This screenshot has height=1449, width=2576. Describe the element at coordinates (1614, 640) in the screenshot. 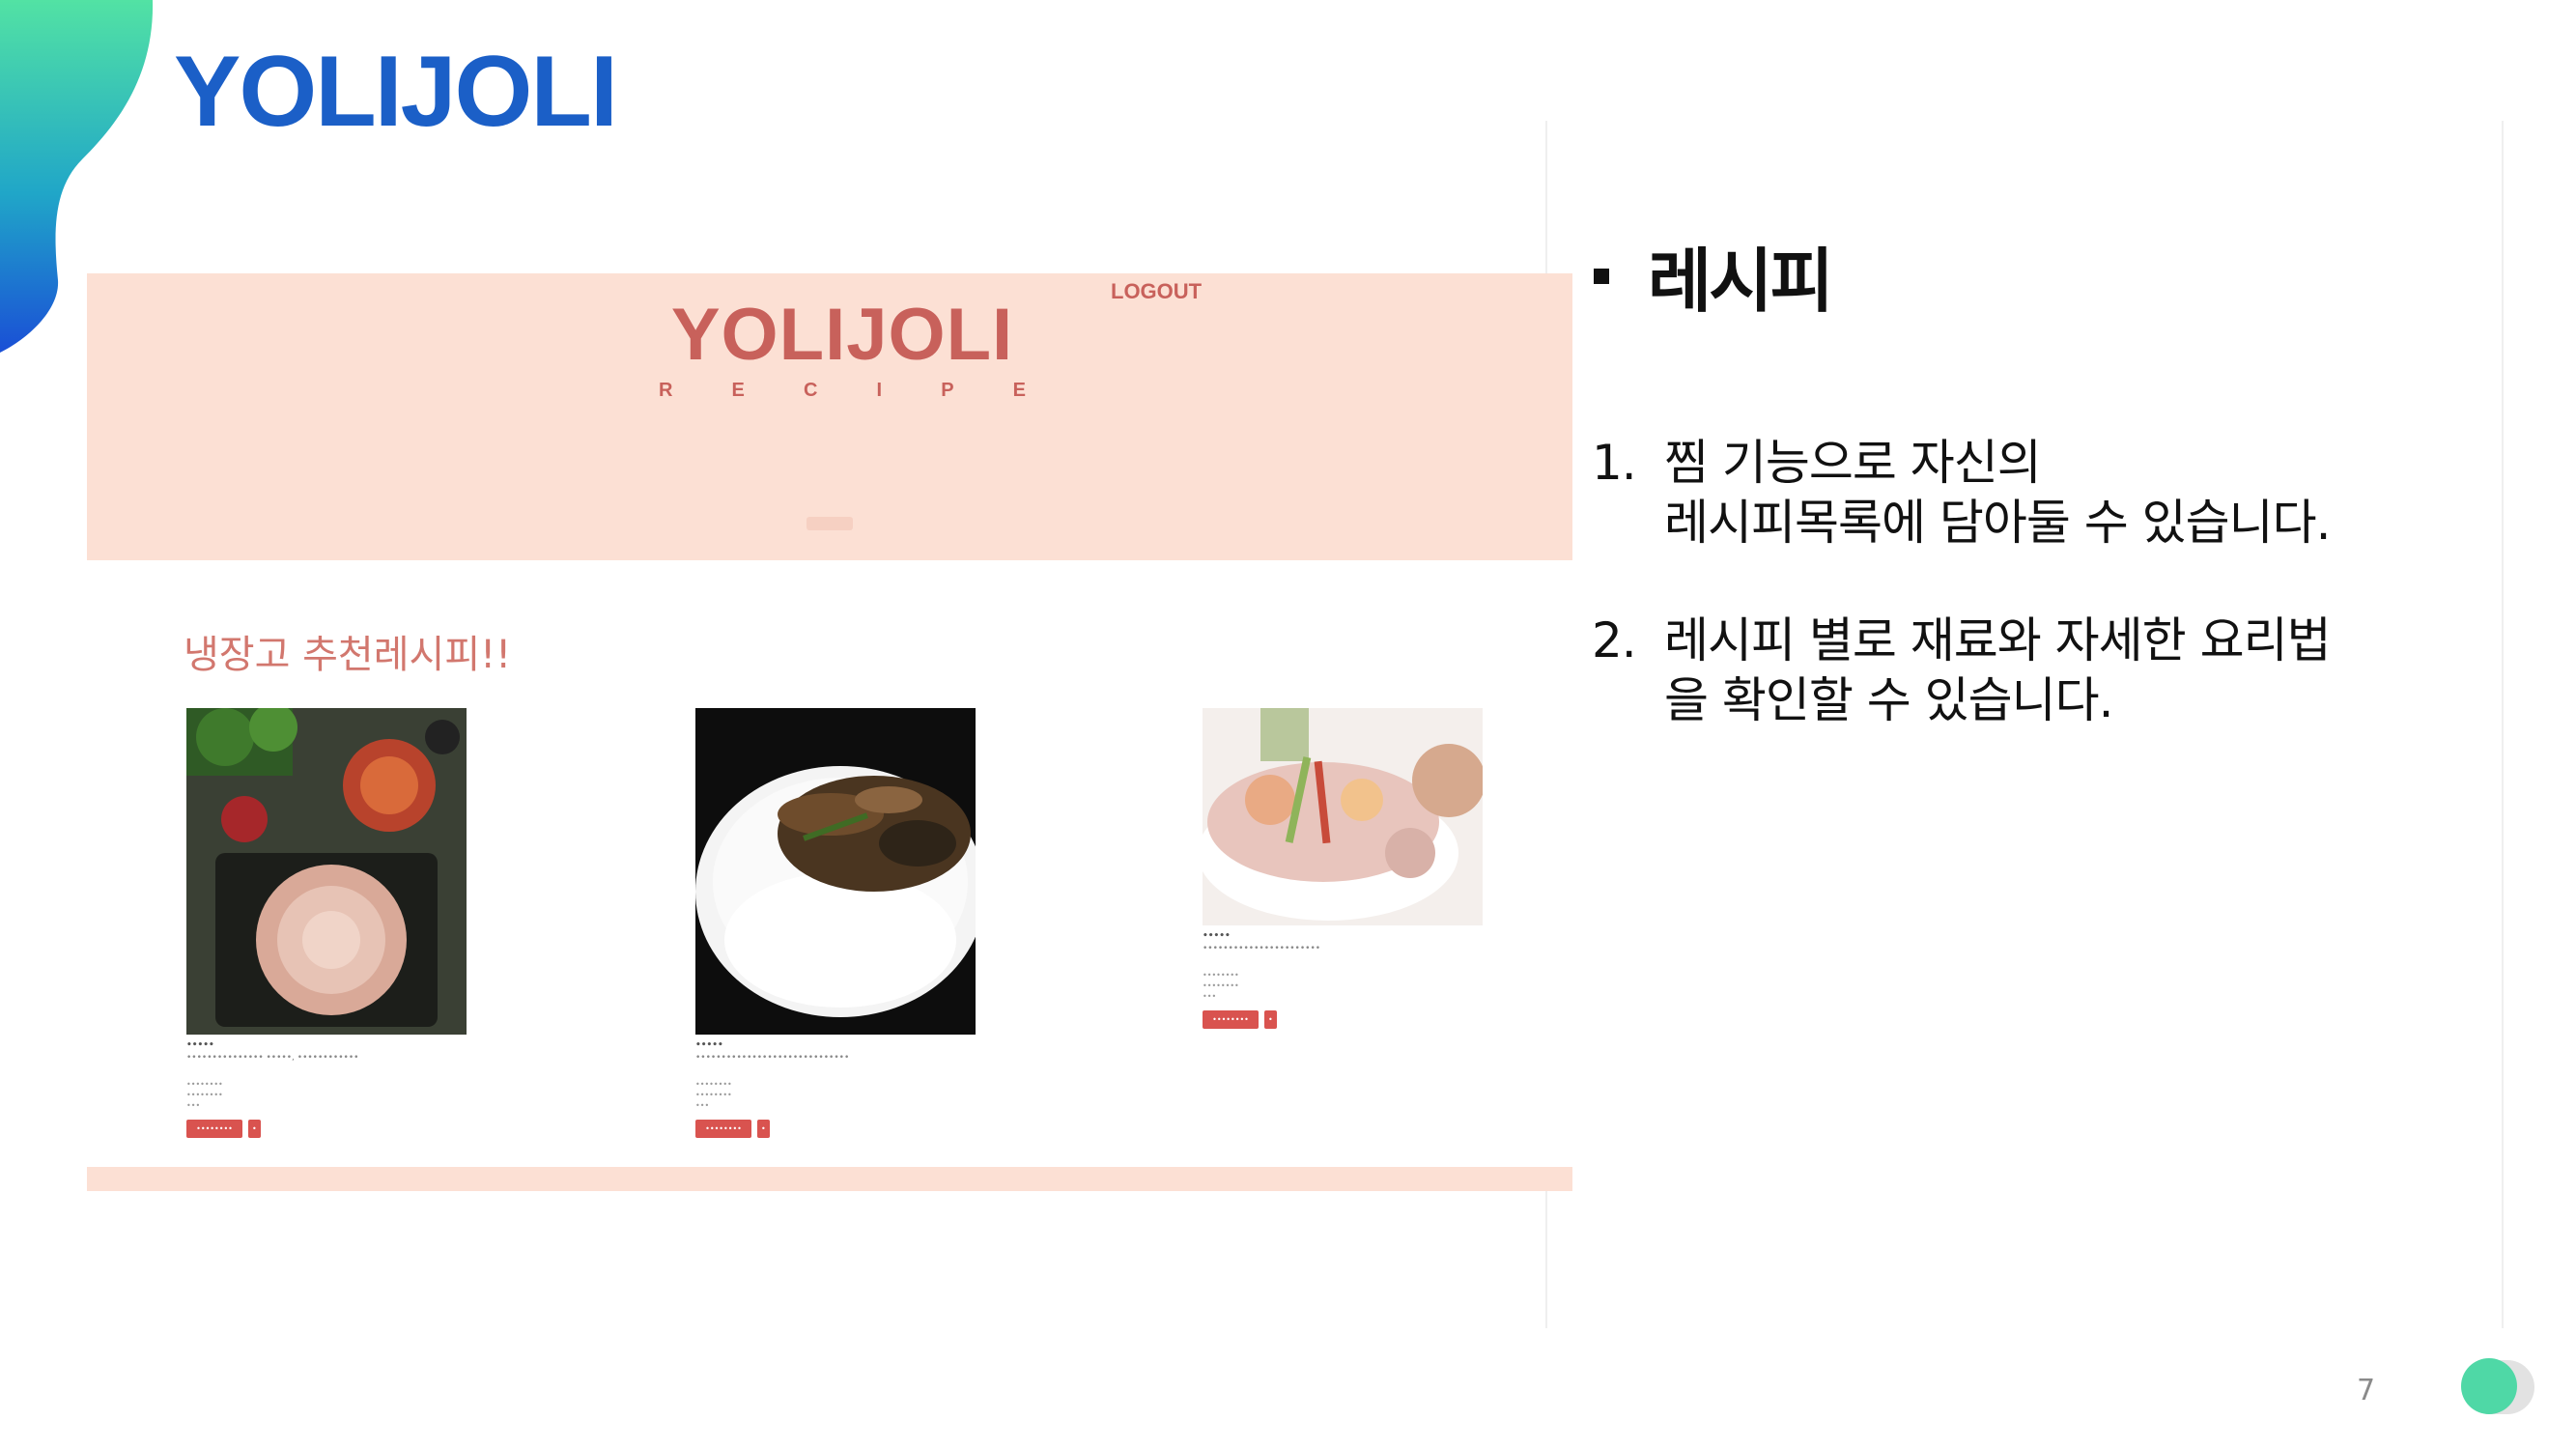

I see `feature-number: 2.` at that location.